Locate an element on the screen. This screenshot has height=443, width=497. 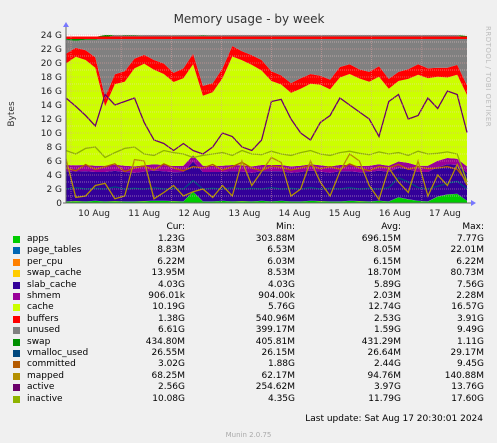
legend-min-value: 399.17M is located at coordinates (275, 330).